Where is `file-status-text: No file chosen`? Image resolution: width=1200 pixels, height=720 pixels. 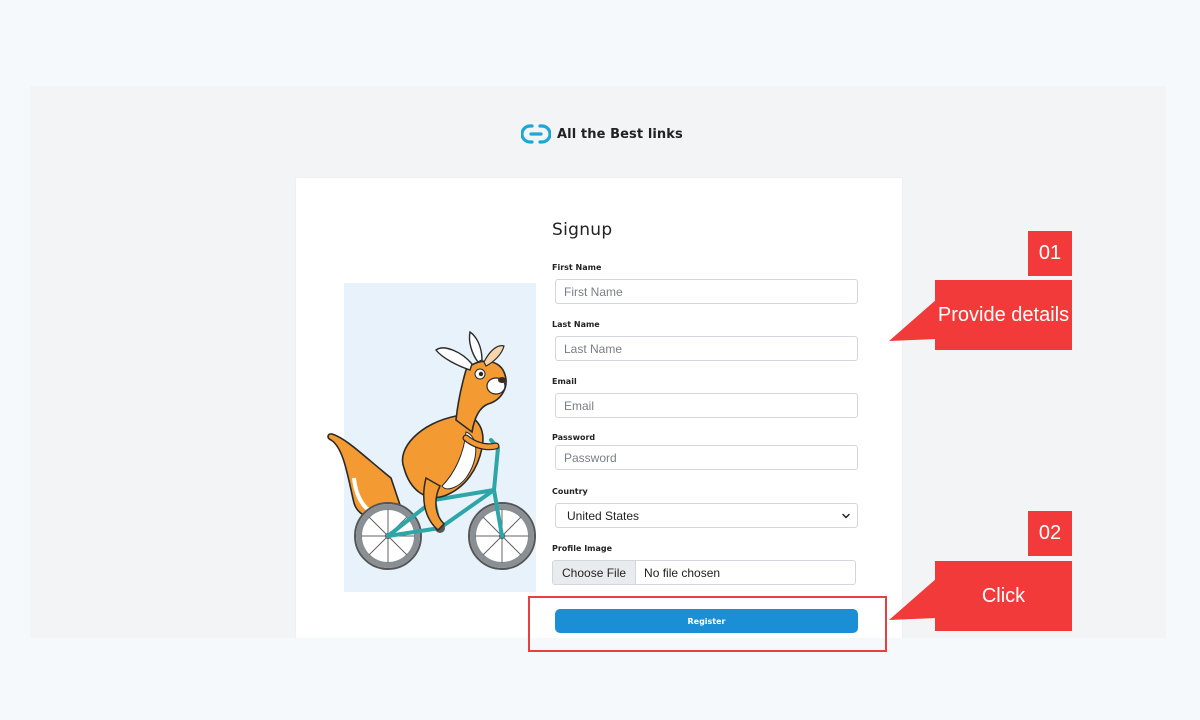
file-status-text: No file chosen is located at coordinates (682, 572).